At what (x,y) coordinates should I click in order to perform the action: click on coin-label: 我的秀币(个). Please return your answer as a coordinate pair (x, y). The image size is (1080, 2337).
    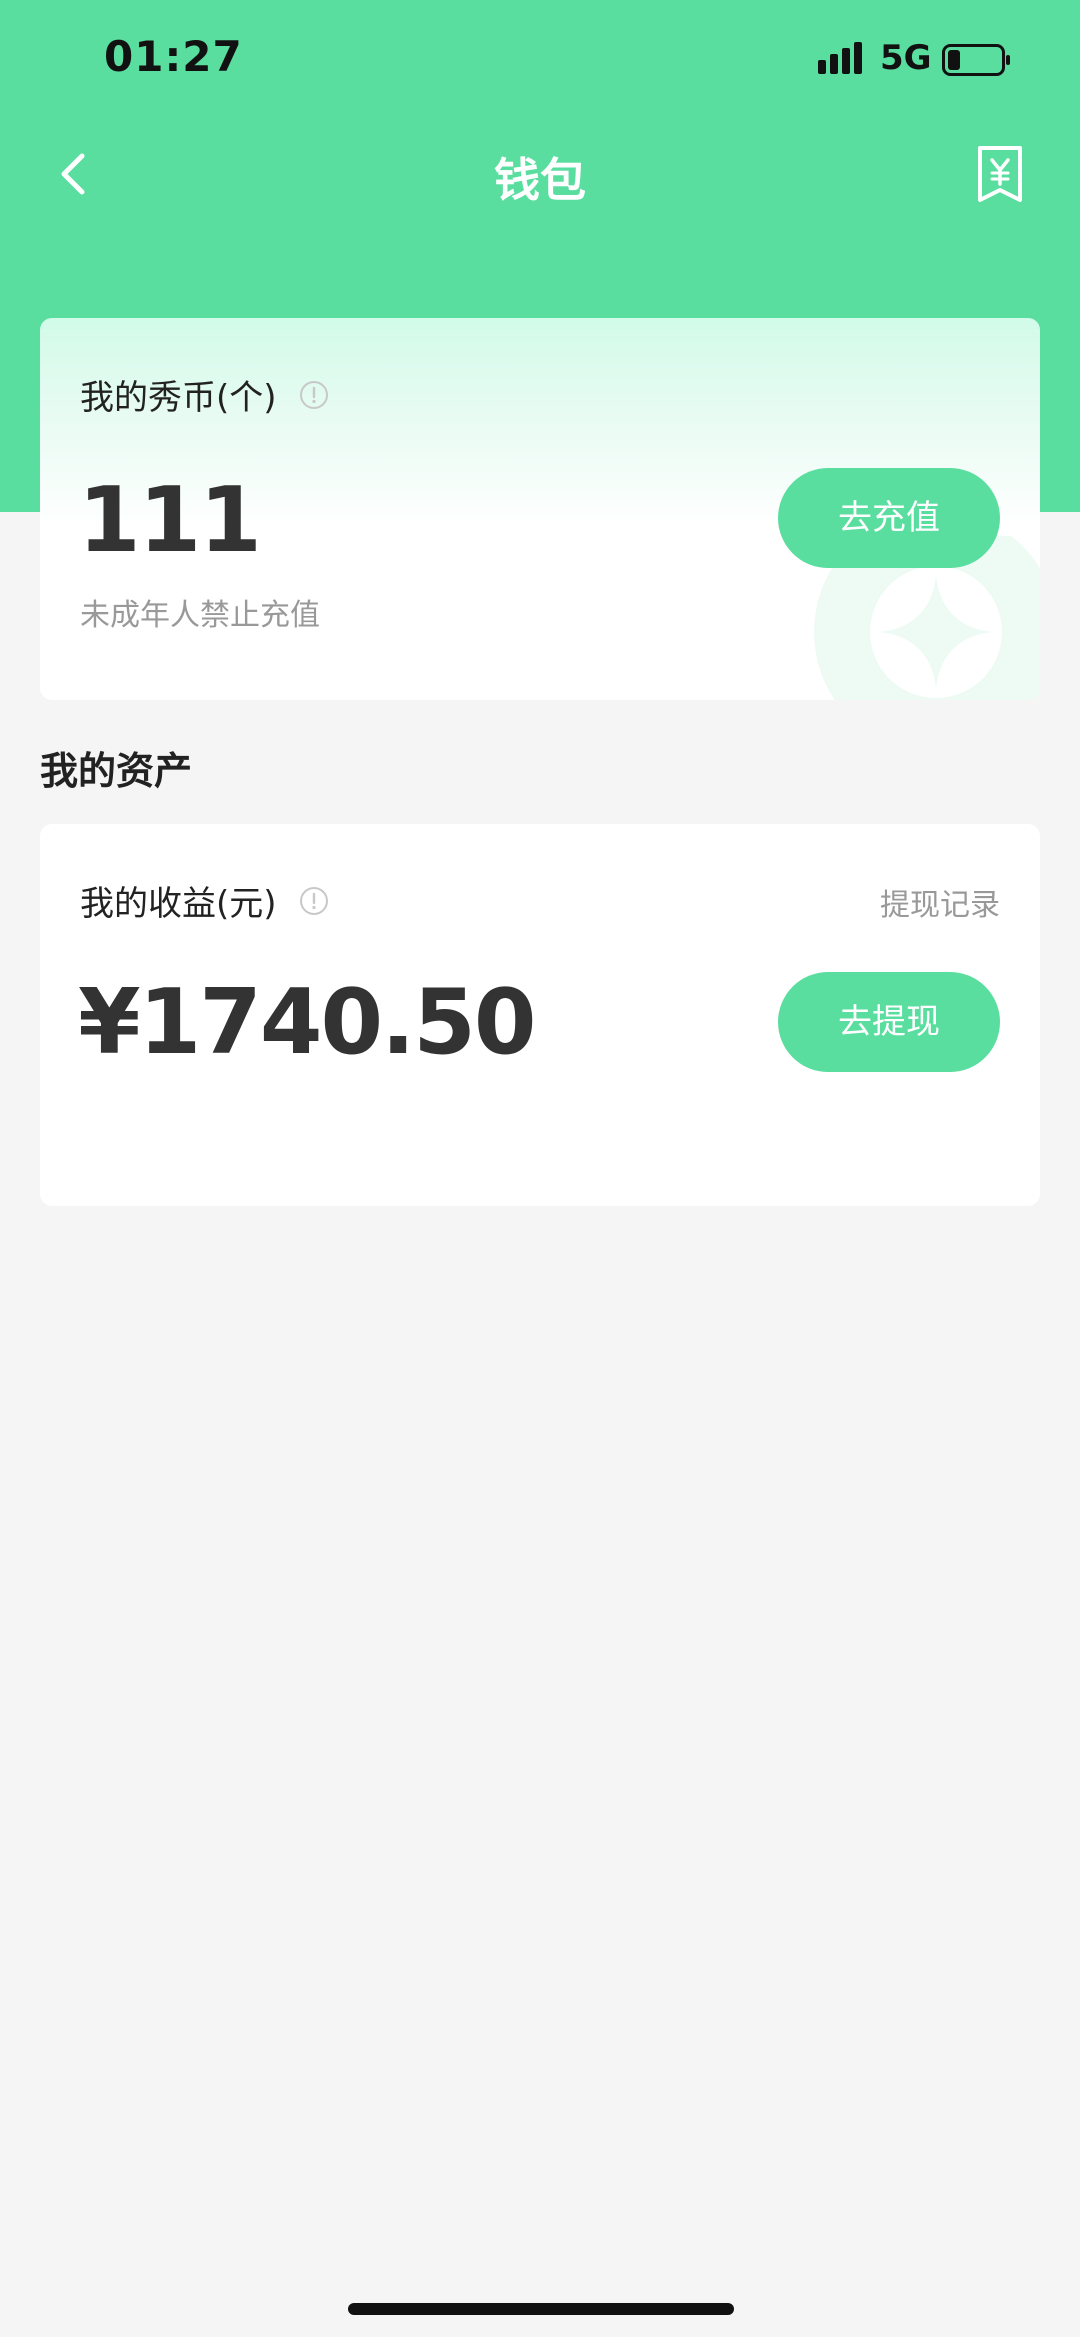
    Looking at the image, I should click on (178, 398).